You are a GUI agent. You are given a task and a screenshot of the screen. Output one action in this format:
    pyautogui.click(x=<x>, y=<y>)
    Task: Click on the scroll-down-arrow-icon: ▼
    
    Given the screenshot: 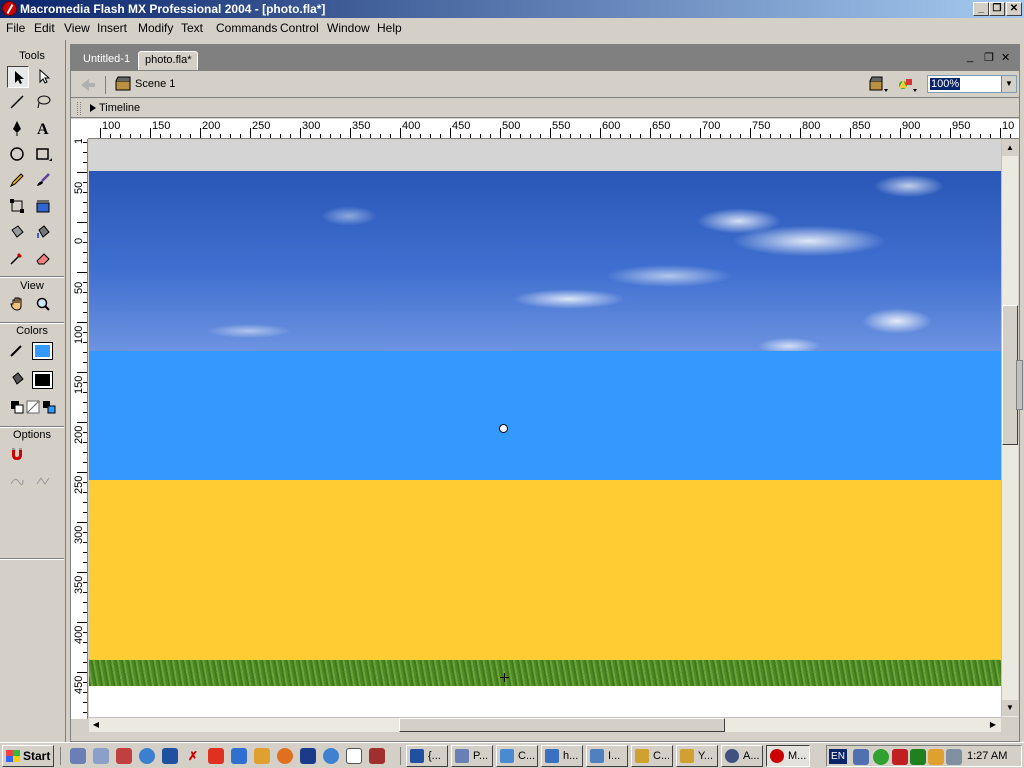 What is the action you would take?
    pyautogui.click(x=1010, y=708)
    